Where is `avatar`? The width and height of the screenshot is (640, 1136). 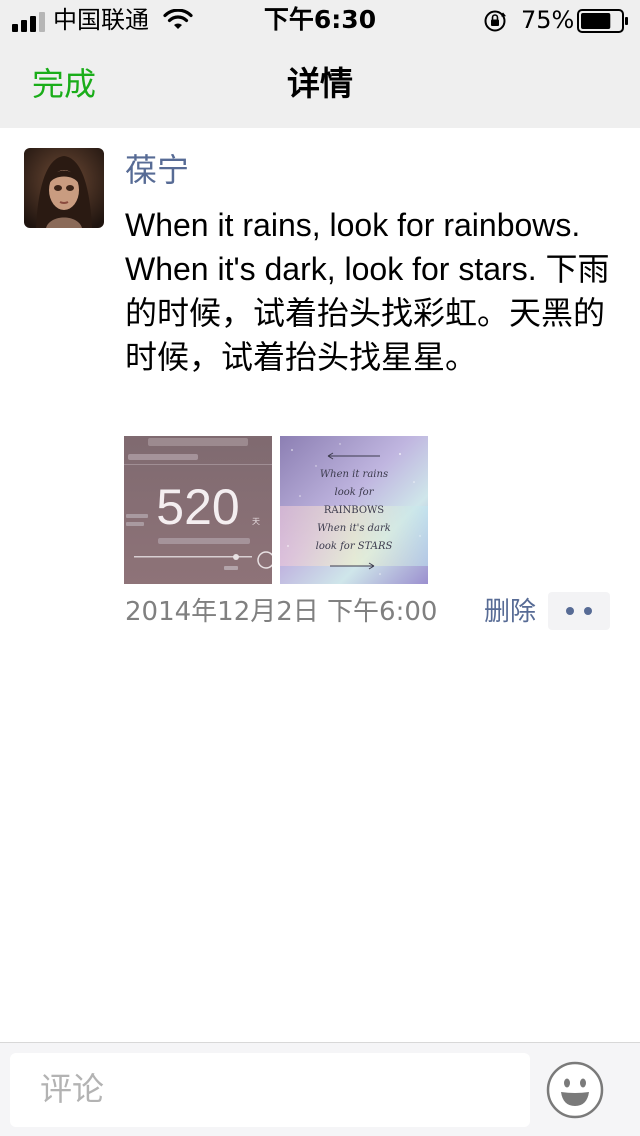 avatar is located at coordinates (64, 188).